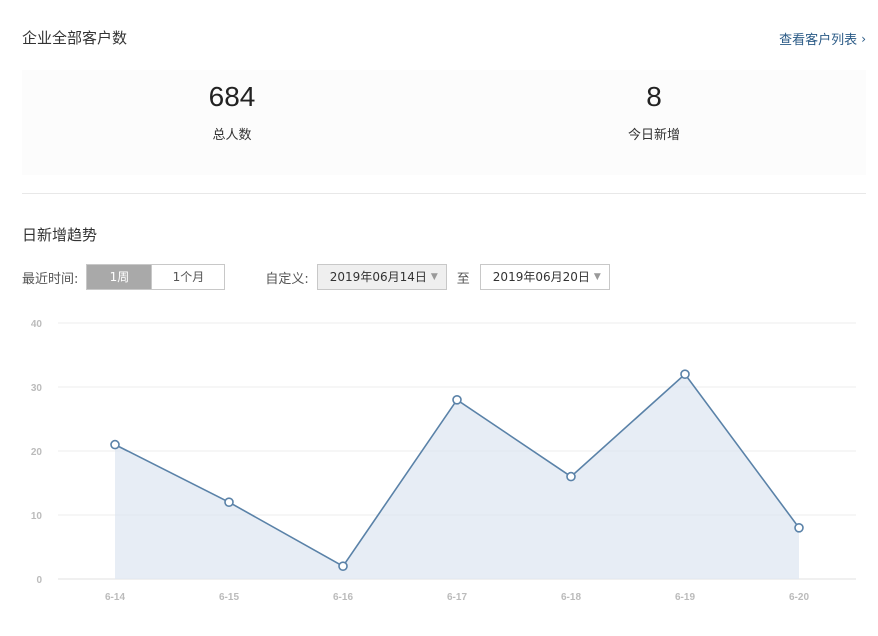 The width and height of the screenshot is (878, 636). Describe the element at coordinates (654, 96) in the screenshot. I see `stat-today-value: 8` at that location.